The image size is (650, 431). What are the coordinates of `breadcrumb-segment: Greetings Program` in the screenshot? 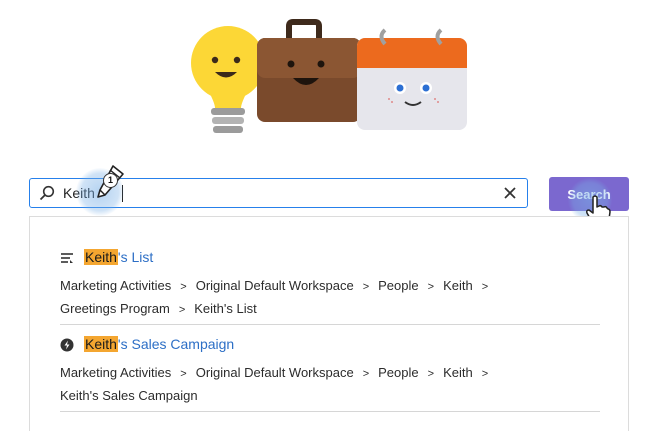 It's located at (115, 308).